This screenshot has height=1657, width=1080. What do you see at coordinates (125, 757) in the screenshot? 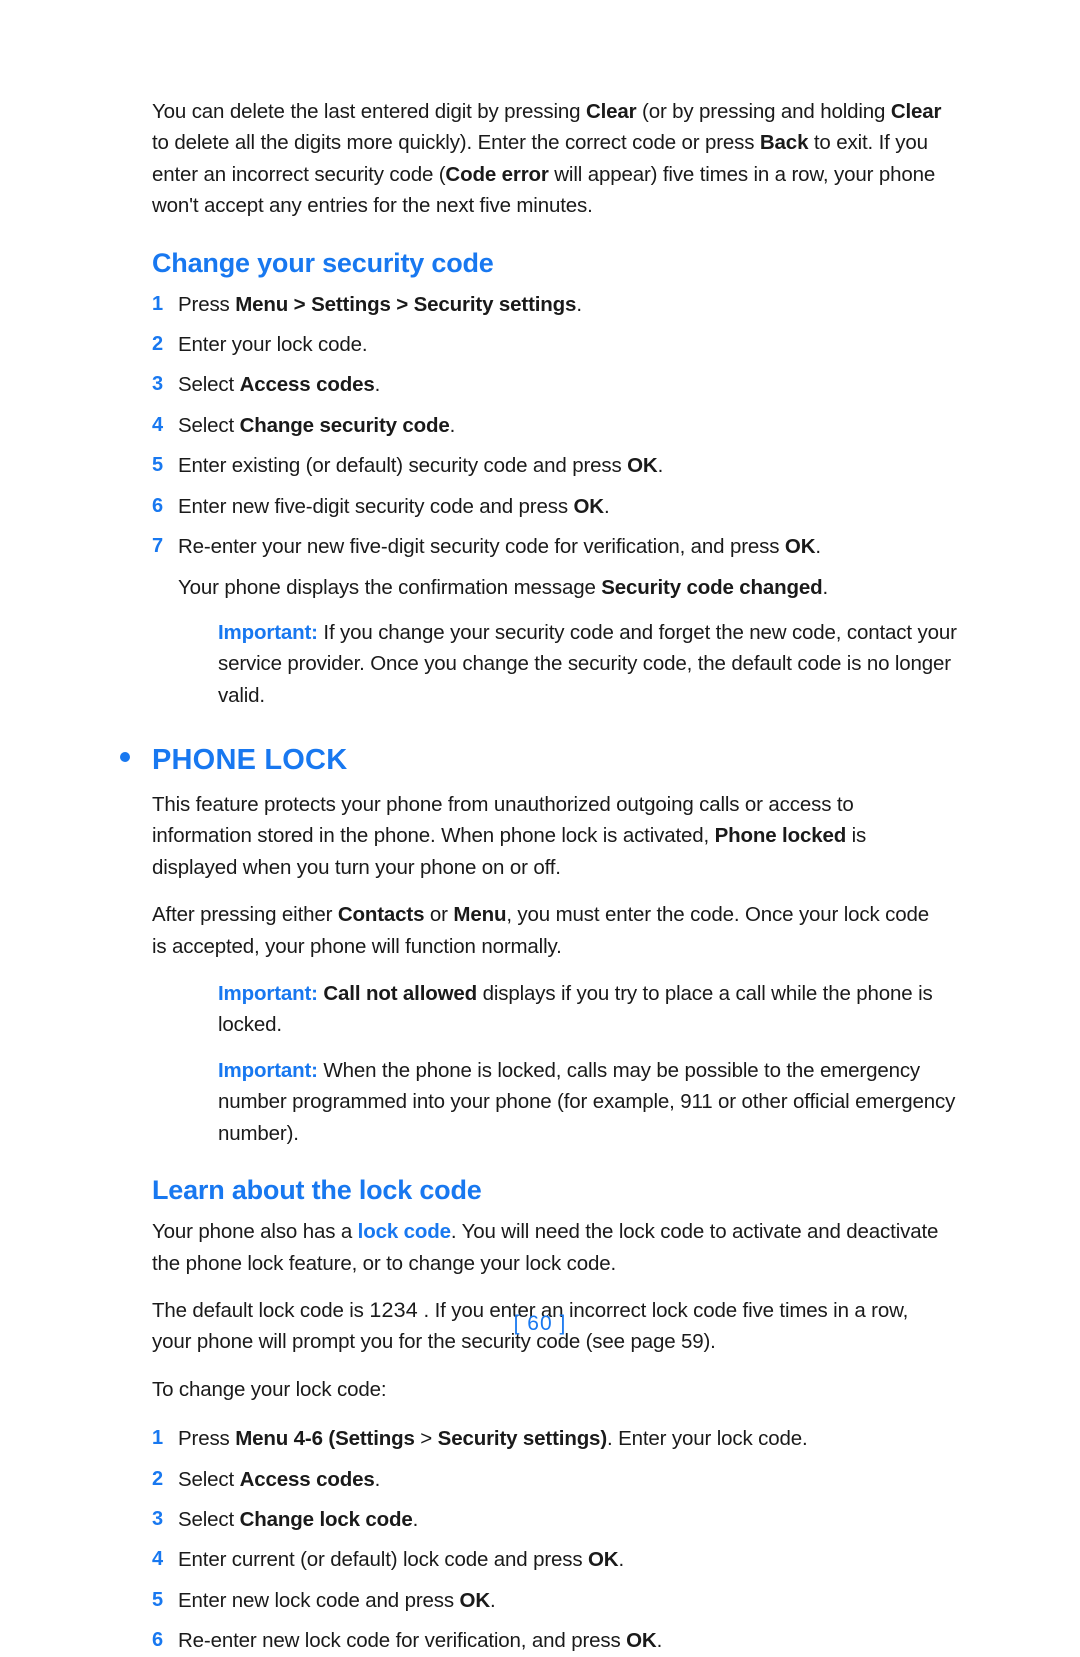
I see `bullet-dot-icon` at bounding box center [125, 757].